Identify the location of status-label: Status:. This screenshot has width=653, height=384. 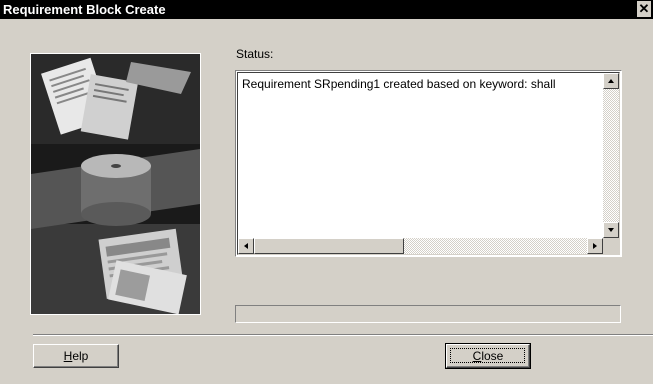
(255, 54).